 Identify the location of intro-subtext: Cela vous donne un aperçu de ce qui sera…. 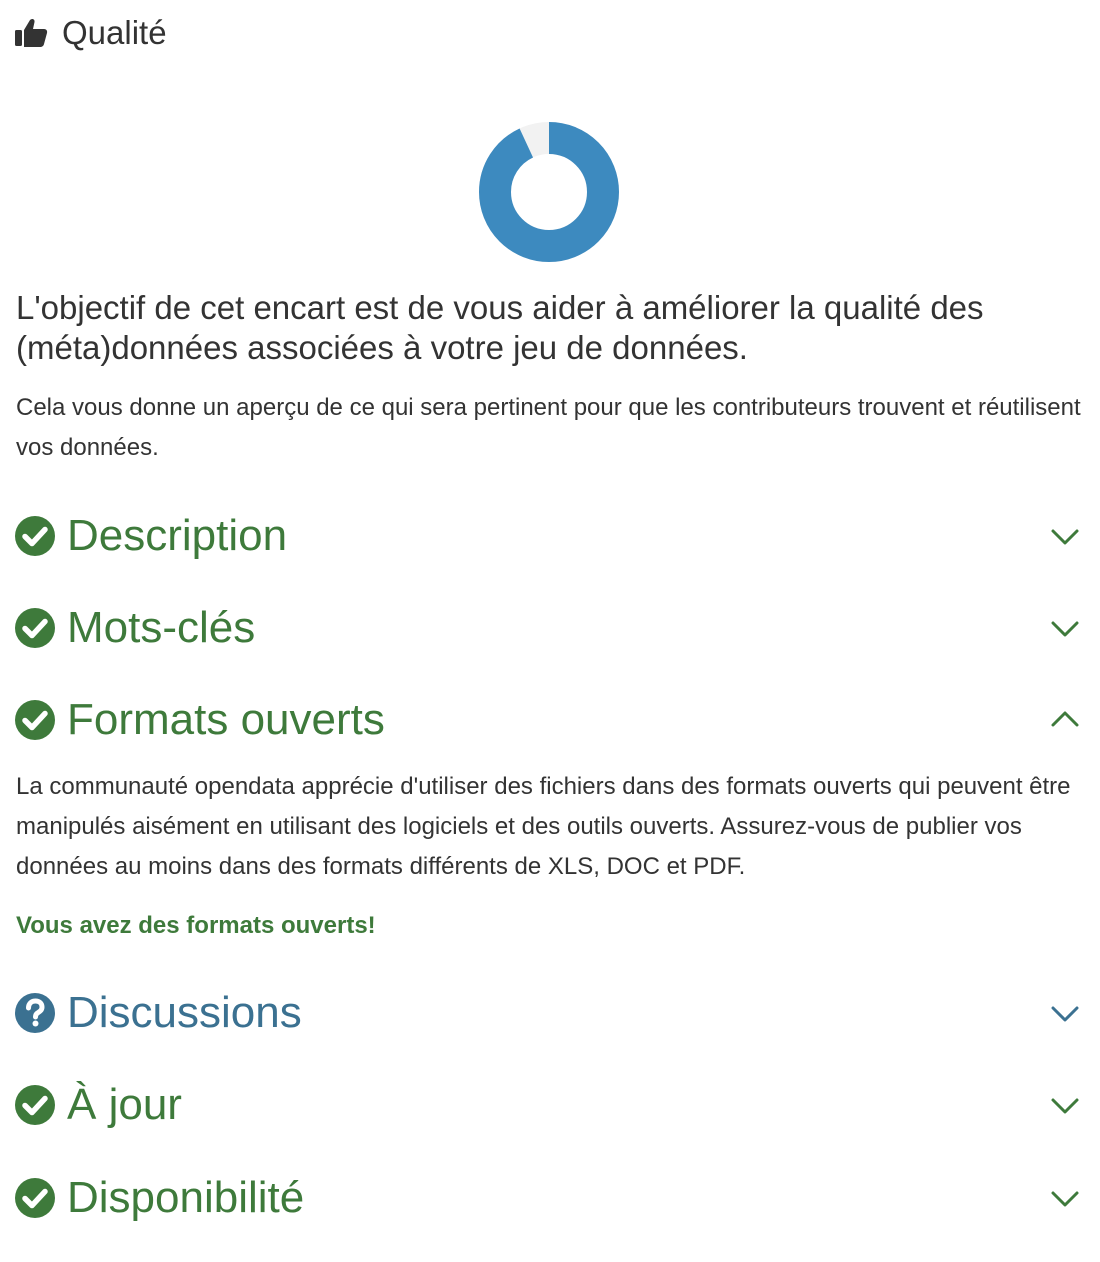
(548, 427).